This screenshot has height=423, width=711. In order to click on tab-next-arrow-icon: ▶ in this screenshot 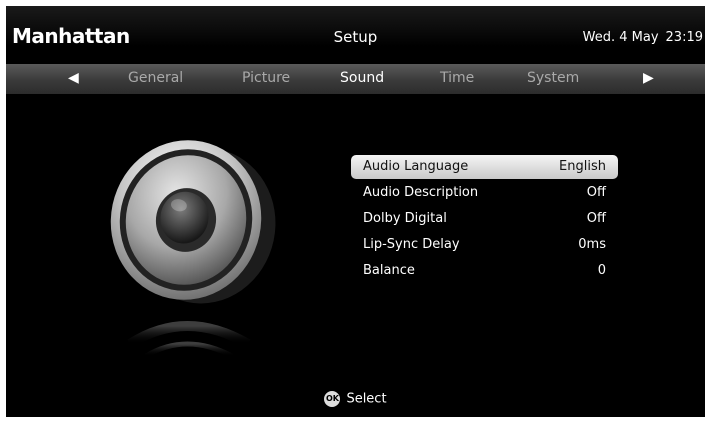, I will do `click(648, 78)`.